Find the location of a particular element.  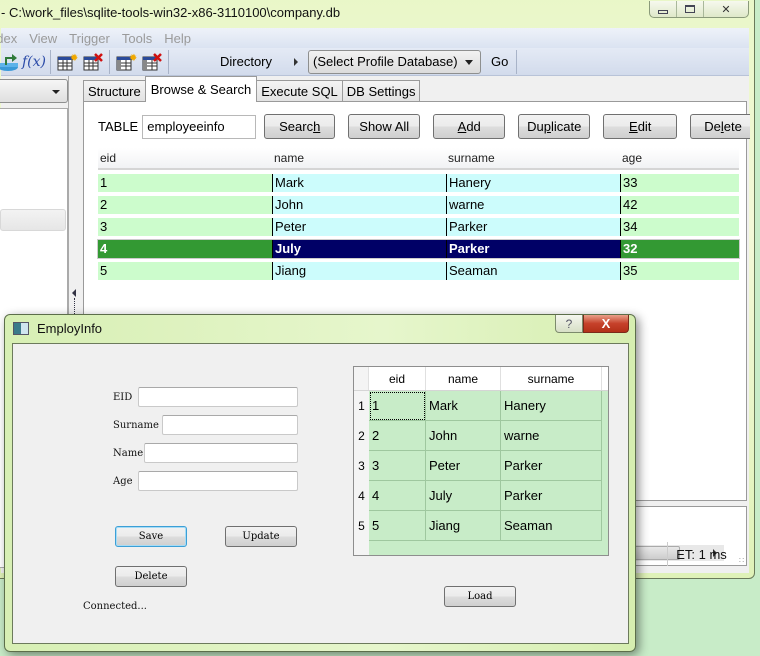

collapse-left-icon is located at coordinates (74, 293).